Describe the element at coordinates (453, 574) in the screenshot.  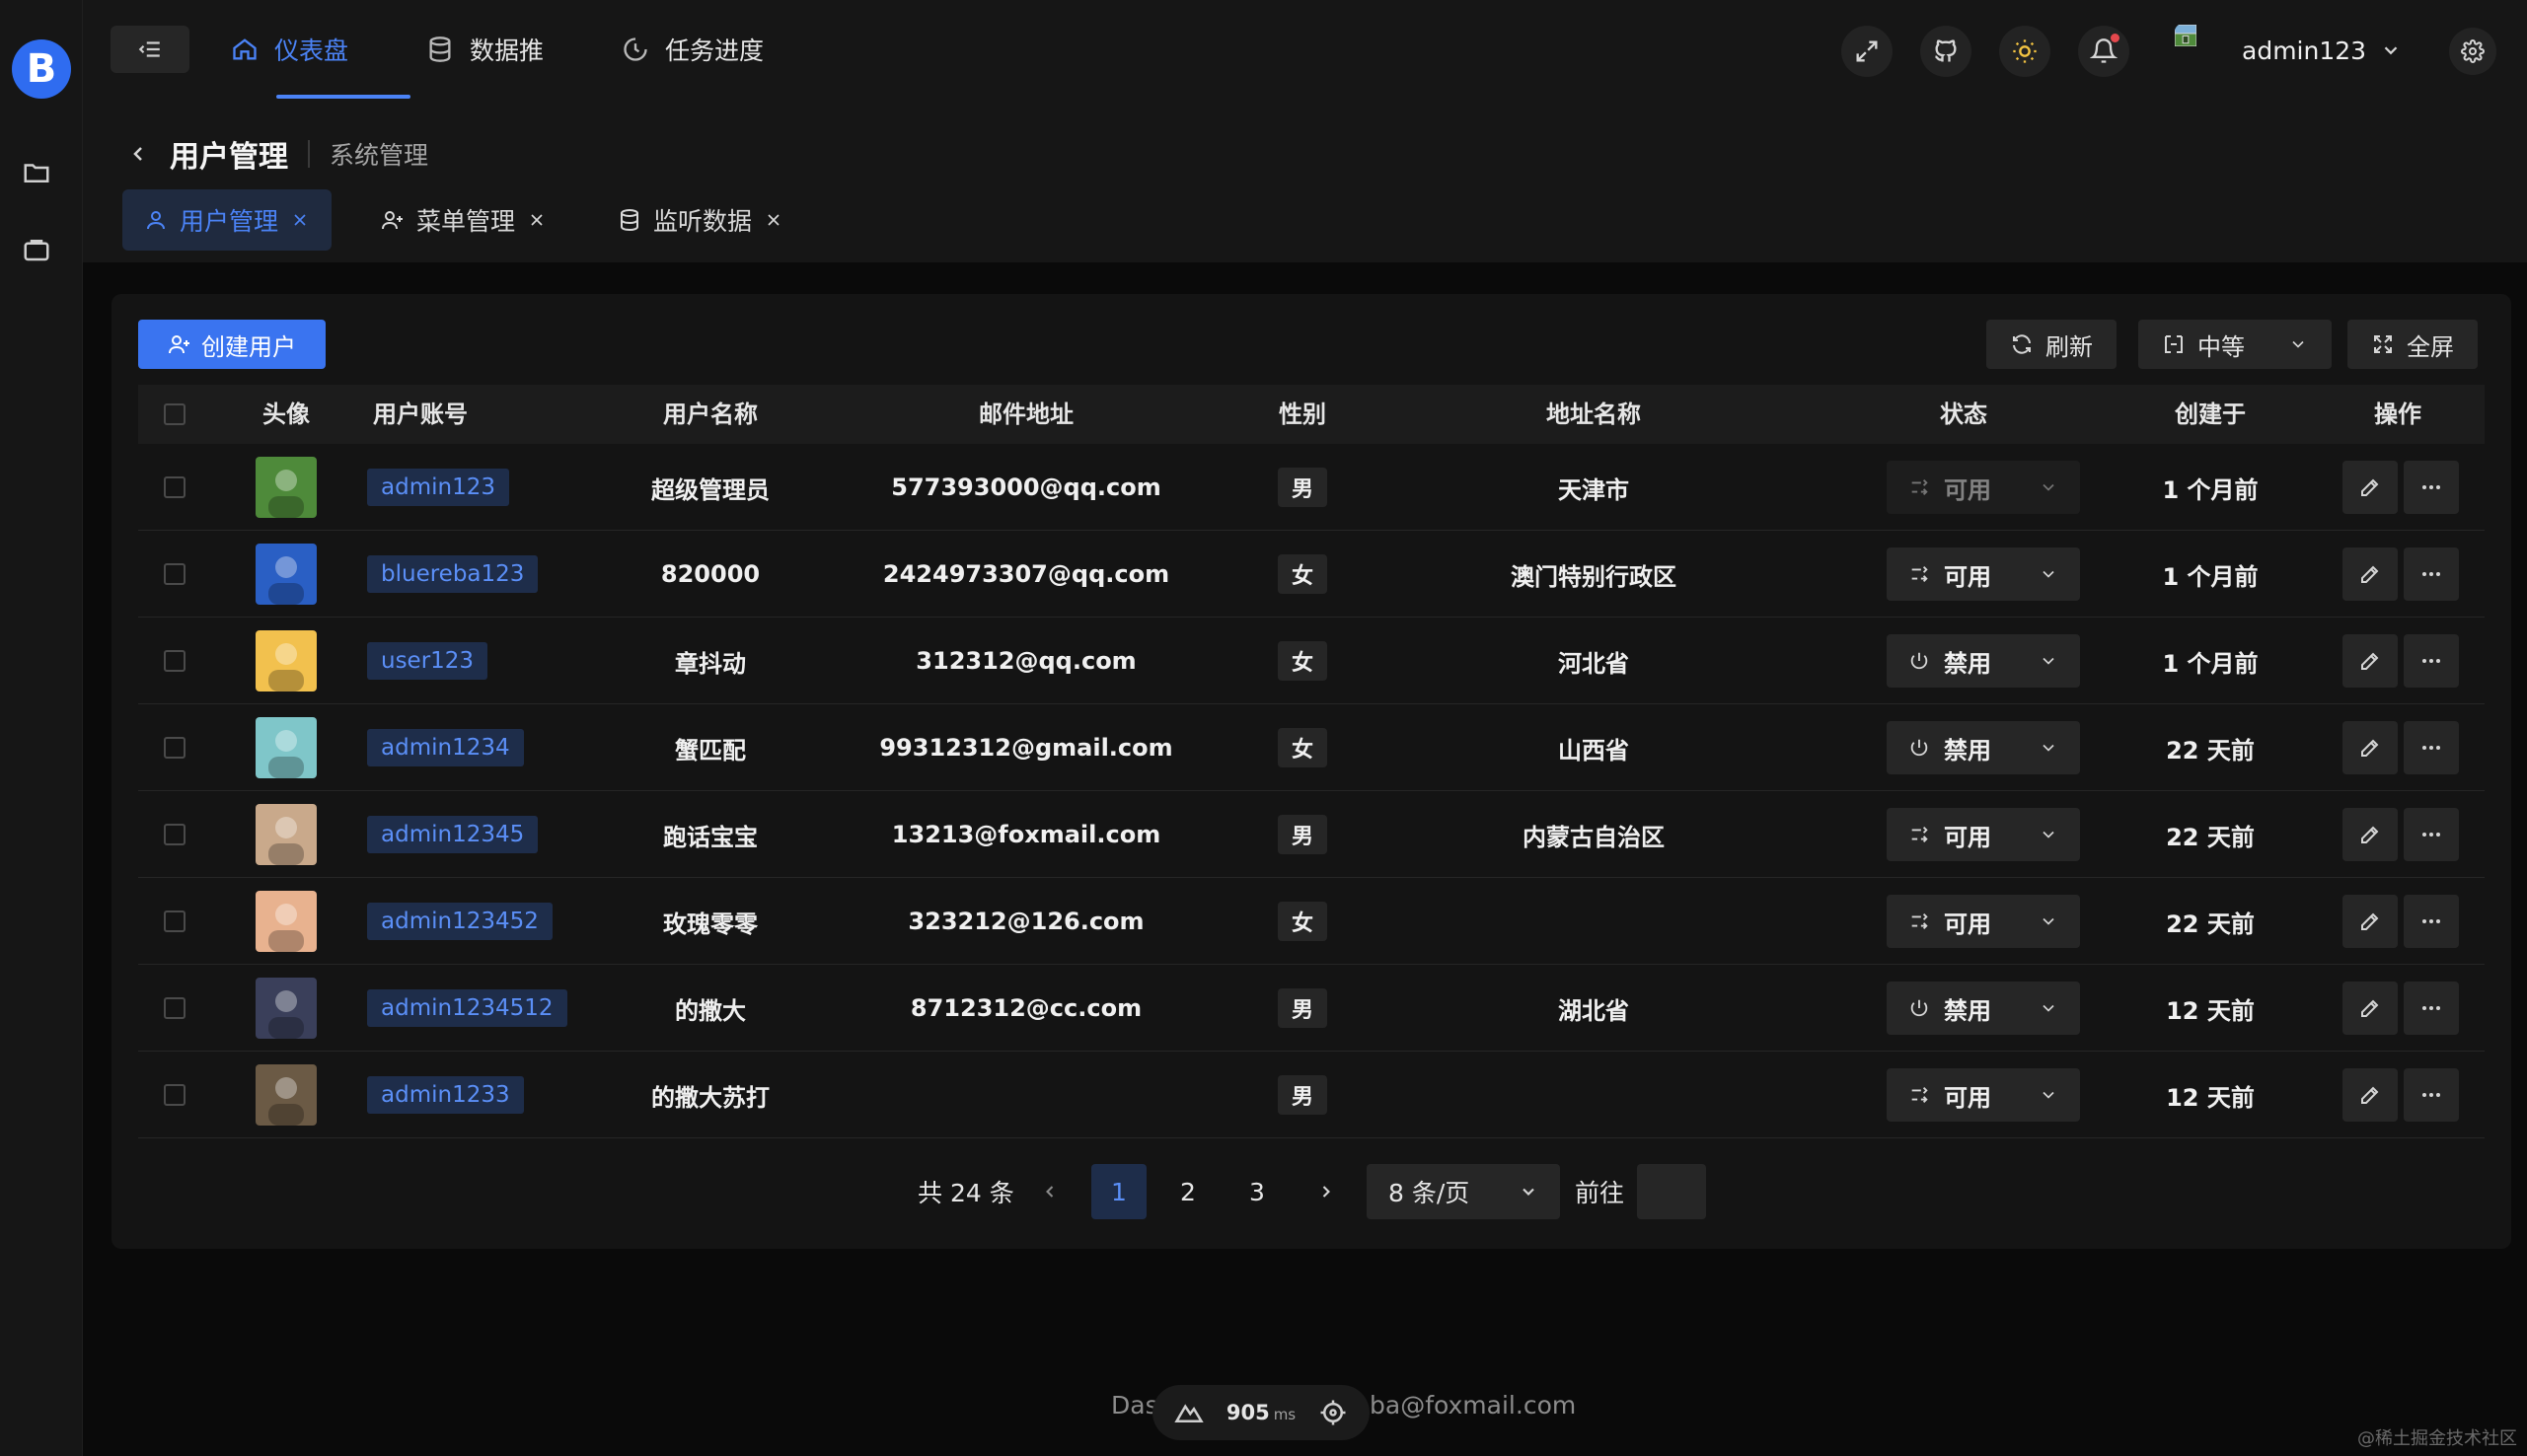
I see `account-tag: bluereba123` at that location.